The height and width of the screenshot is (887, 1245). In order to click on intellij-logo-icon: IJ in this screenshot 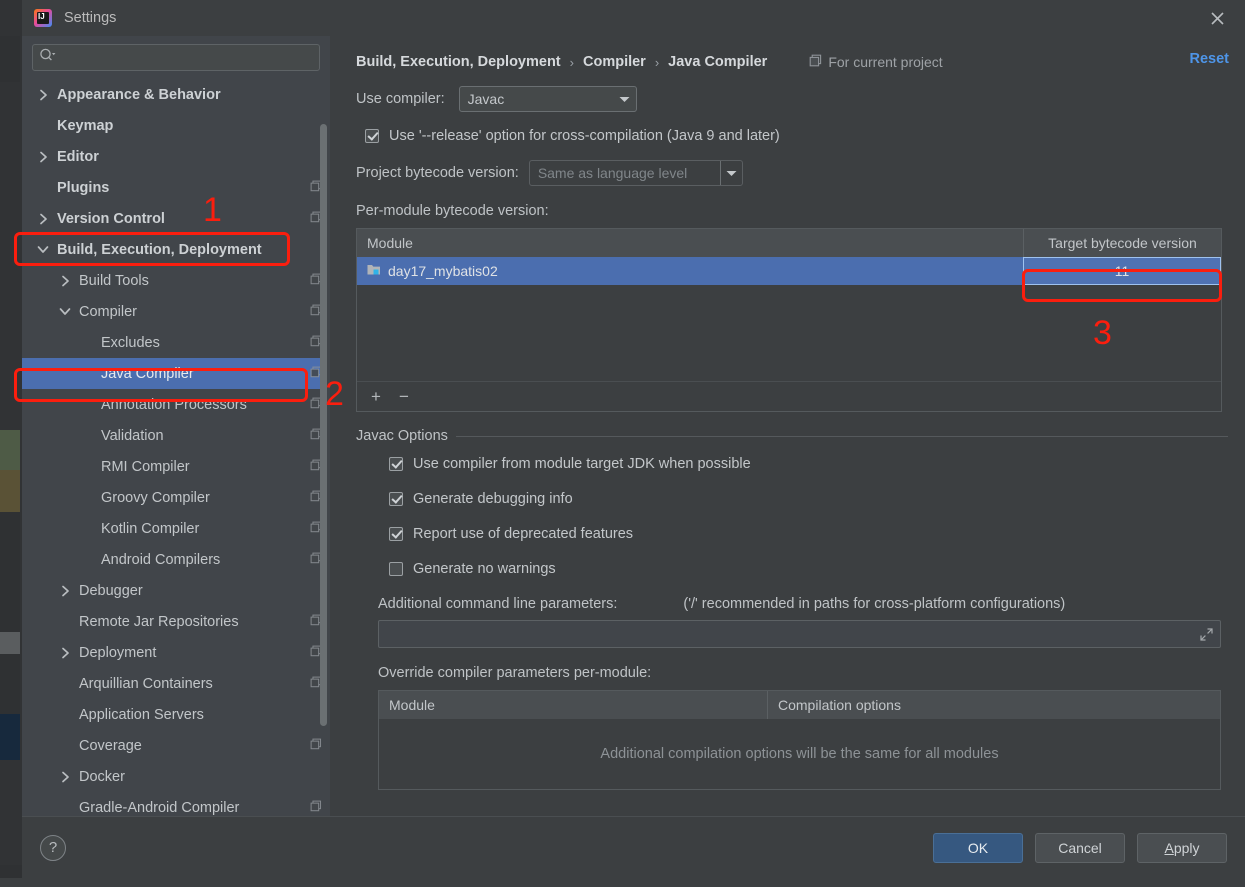, I will do `click(43, 18)`.